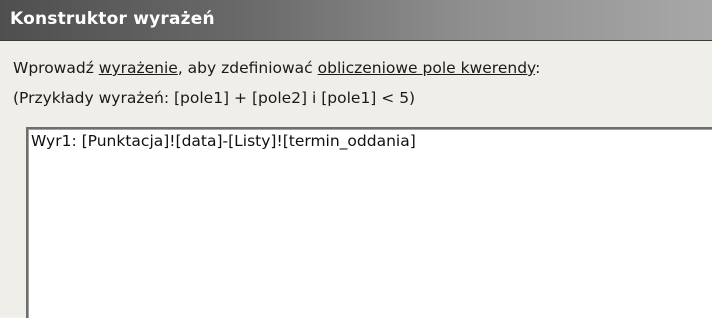 This screenshot has width=712, height=318. I want to click on instruction-text: , aby zdefiniować, so click(247, 68).